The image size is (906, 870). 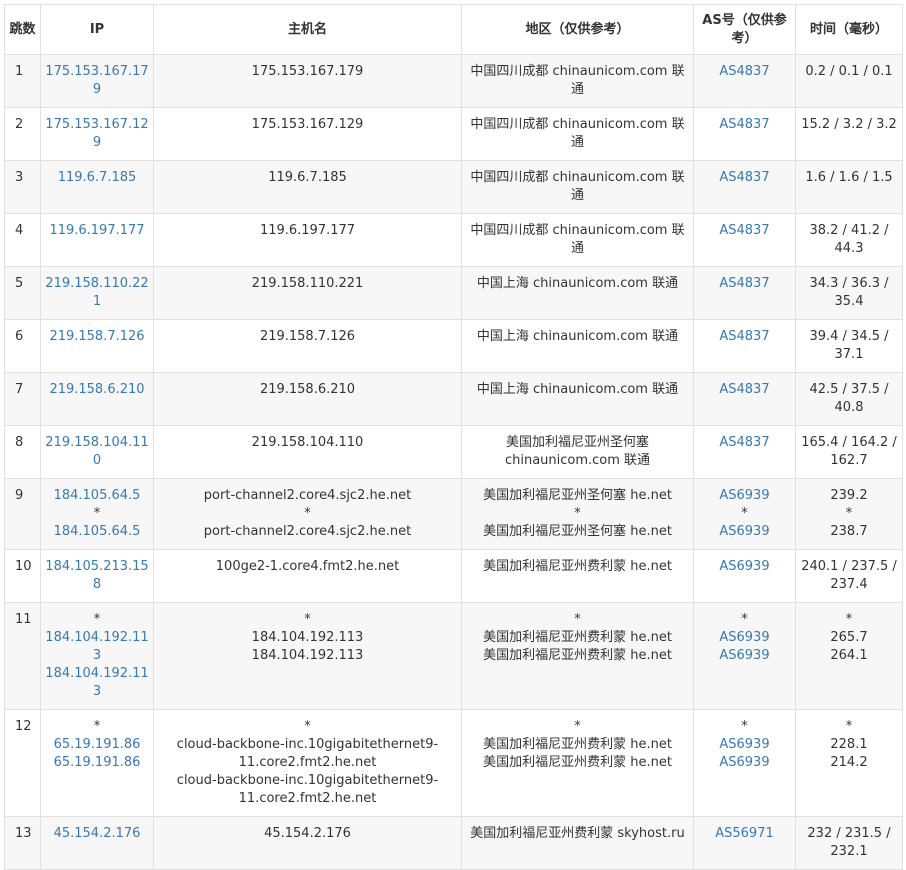 What do you see at coordinates (577, 637) in the screenshot?
I see `region-line: 美国加利福尼亚州费利蒙 he.net` at bounding box center [577, 637].